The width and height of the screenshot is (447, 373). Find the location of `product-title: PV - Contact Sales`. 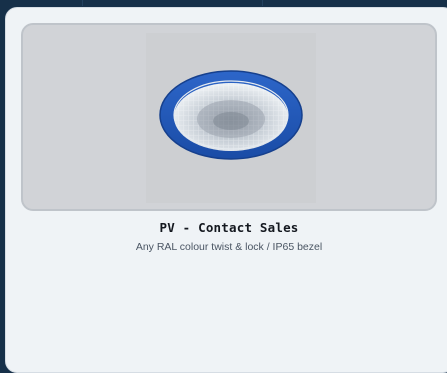

product-title: PV - Contact Sales is located at coordinates (226, 227).